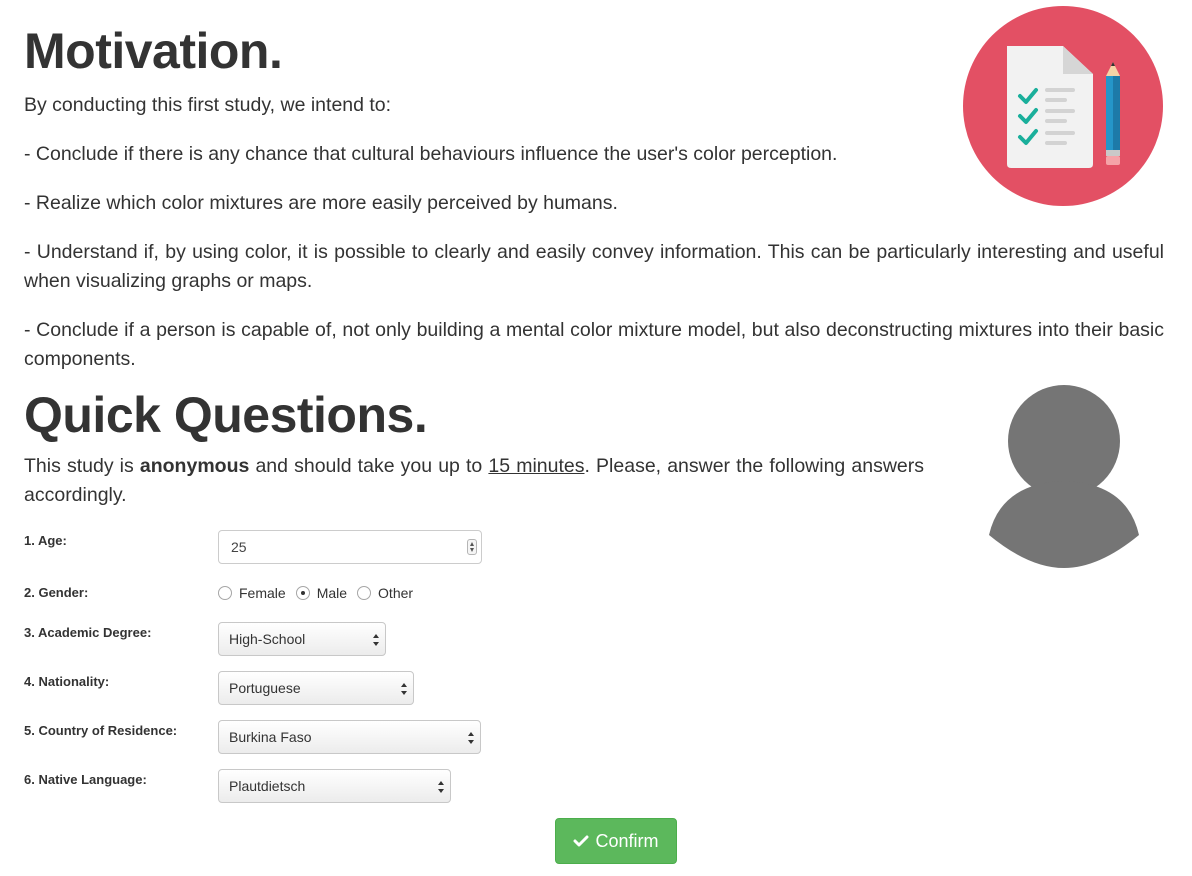  What do you see at coordinates (627, 840) in the screenshot?
I see `confirm-label: Confirm` at bounding box center [627, 840].